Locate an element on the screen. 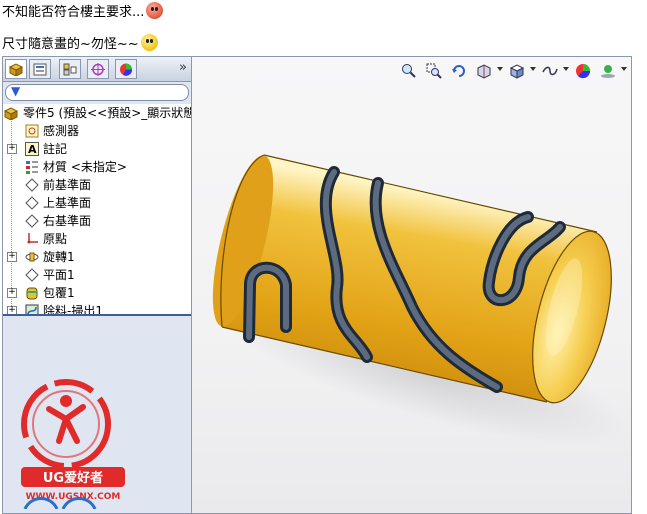 The image size is (647, 514). tree-item-label: 上基準面 is located at coordinates (67, 203).